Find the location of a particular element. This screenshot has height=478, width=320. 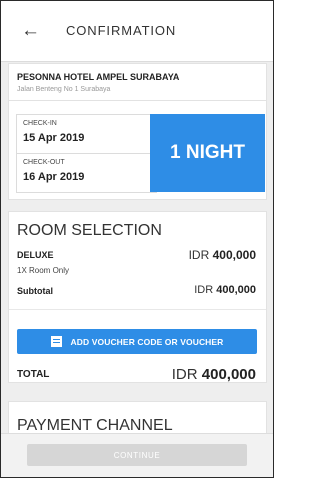

checkout-box: CHECK-OUT 16 Apr 2019 is located at coordinates (86, 173).